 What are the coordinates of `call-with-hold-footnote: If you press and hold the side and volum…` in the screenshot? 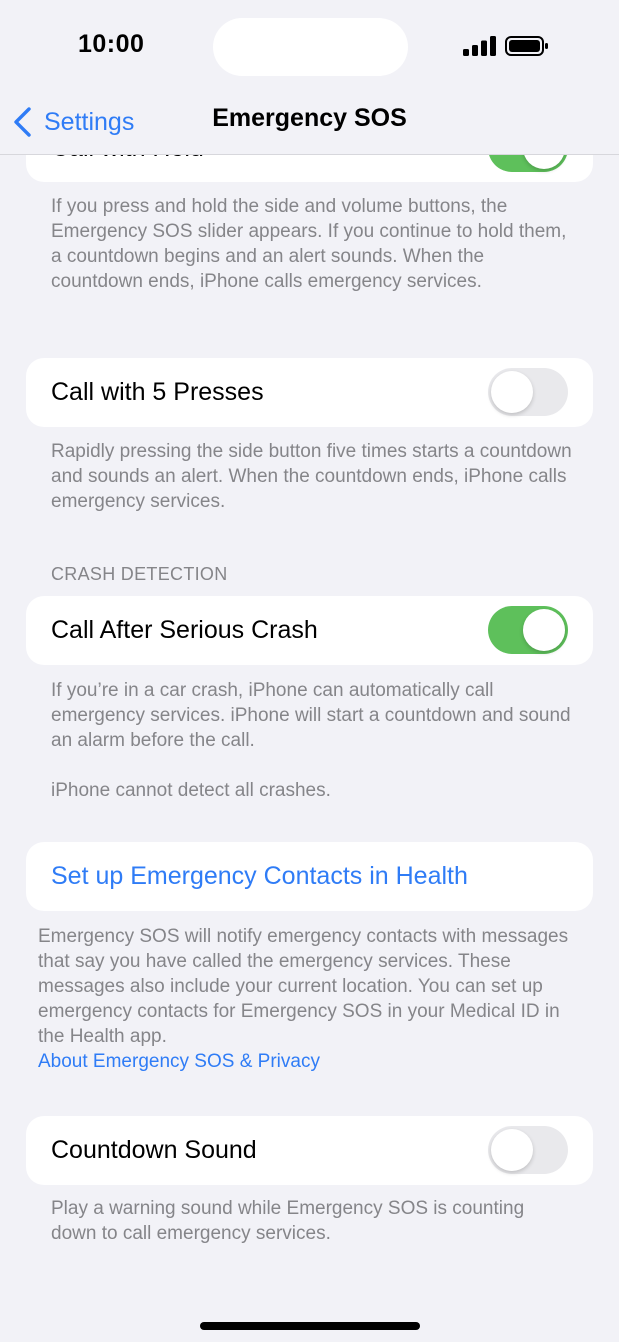 It's located at (309, 244).